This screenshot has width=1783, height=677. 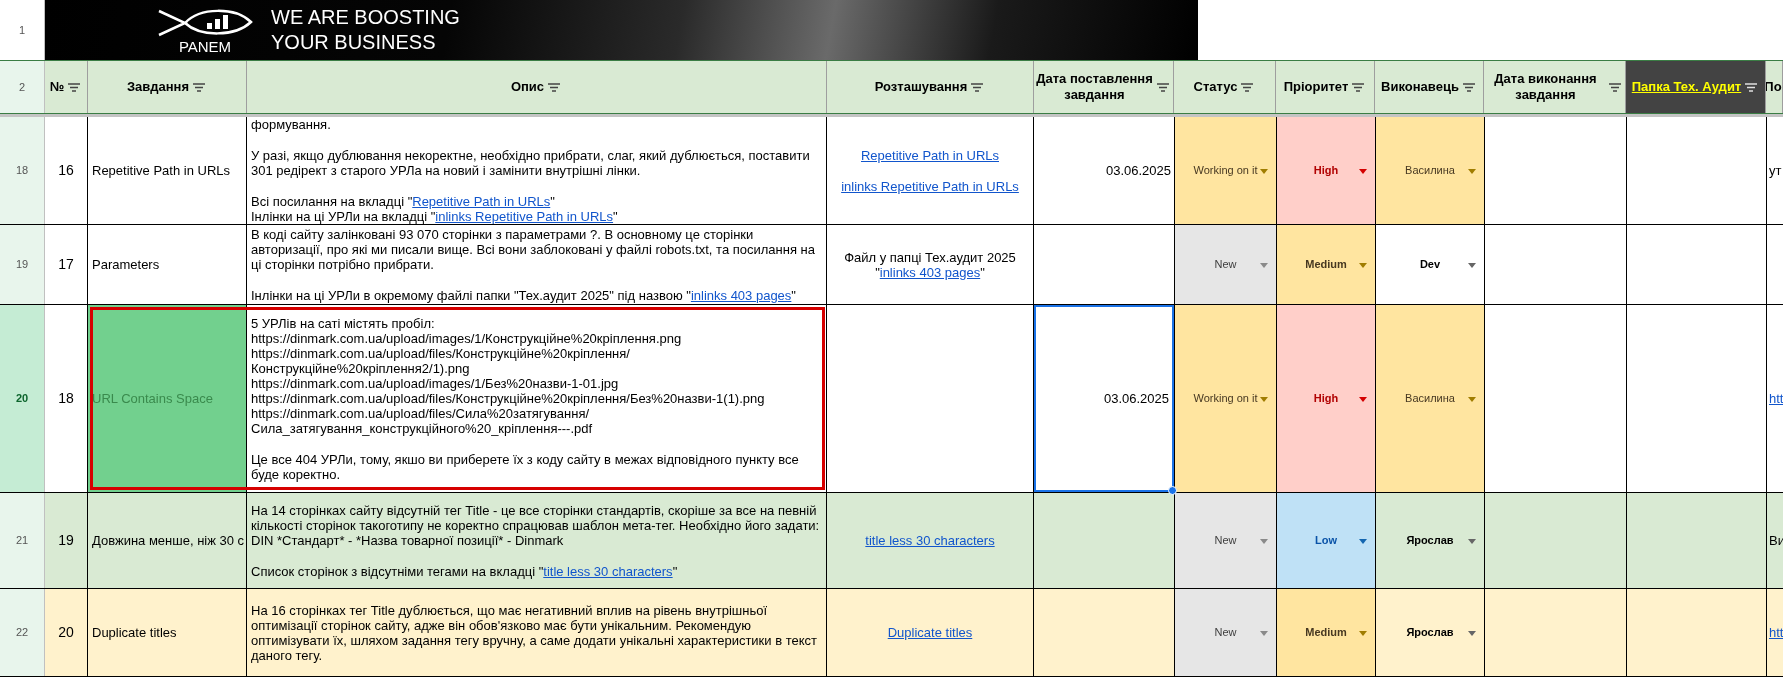 What do you see at coordinates (1775, 170) in the screenshot?
I see `cell-text: ут` at bounding box center [1775, 170].